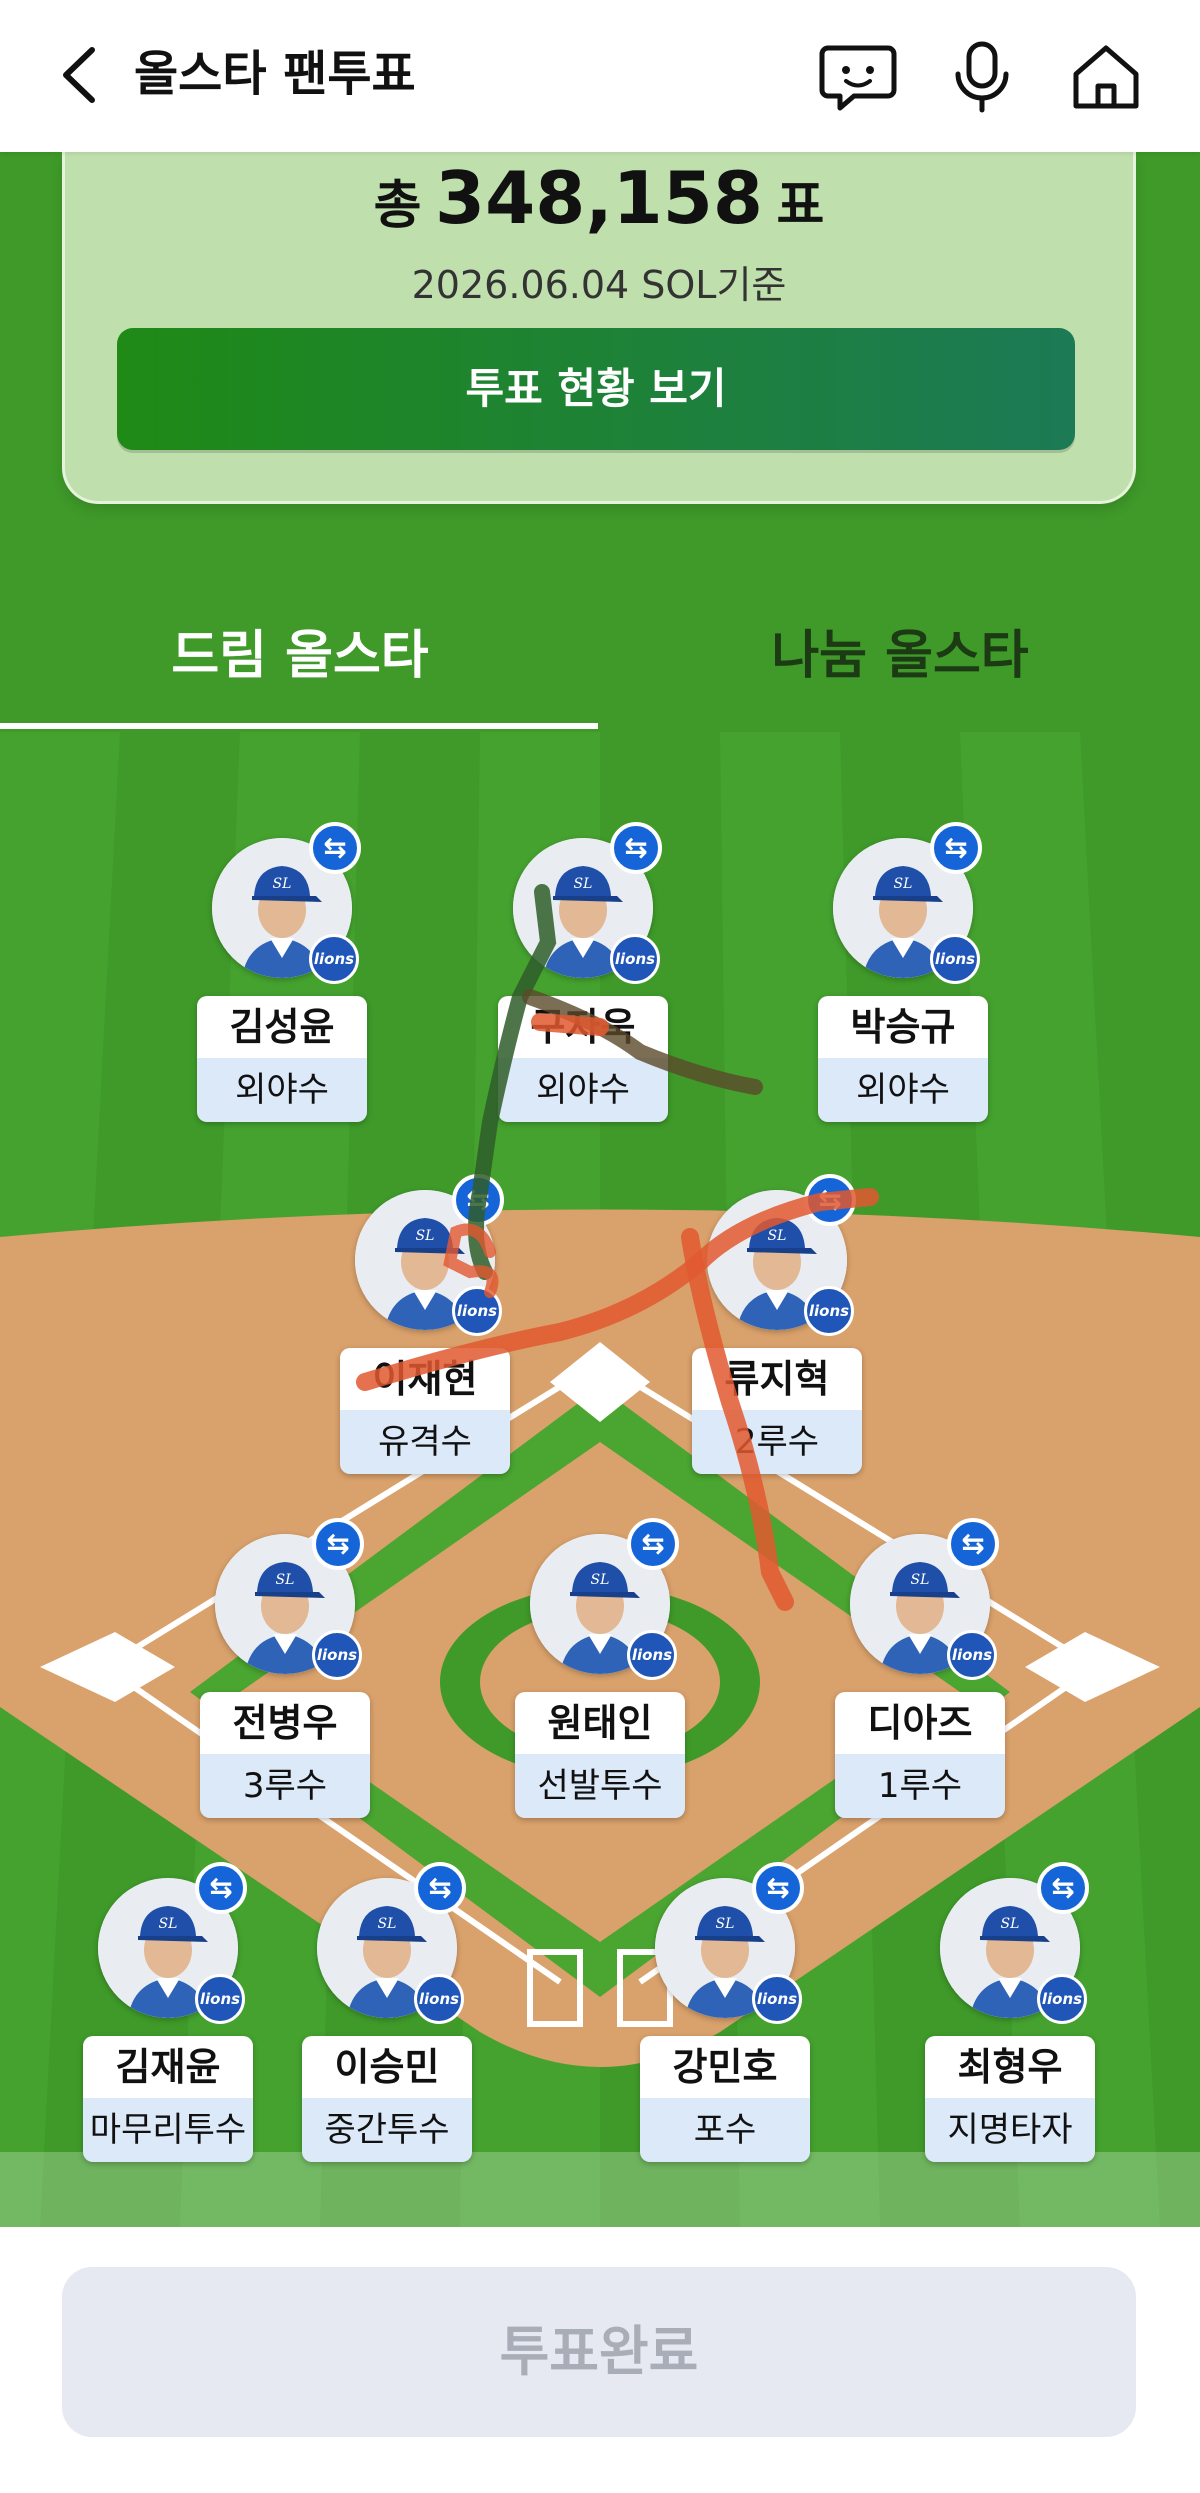 This screenshot has width=1200, height=2493. I want to click on vote-date: 2026.06.04 SOL기준, so click(599, 285).